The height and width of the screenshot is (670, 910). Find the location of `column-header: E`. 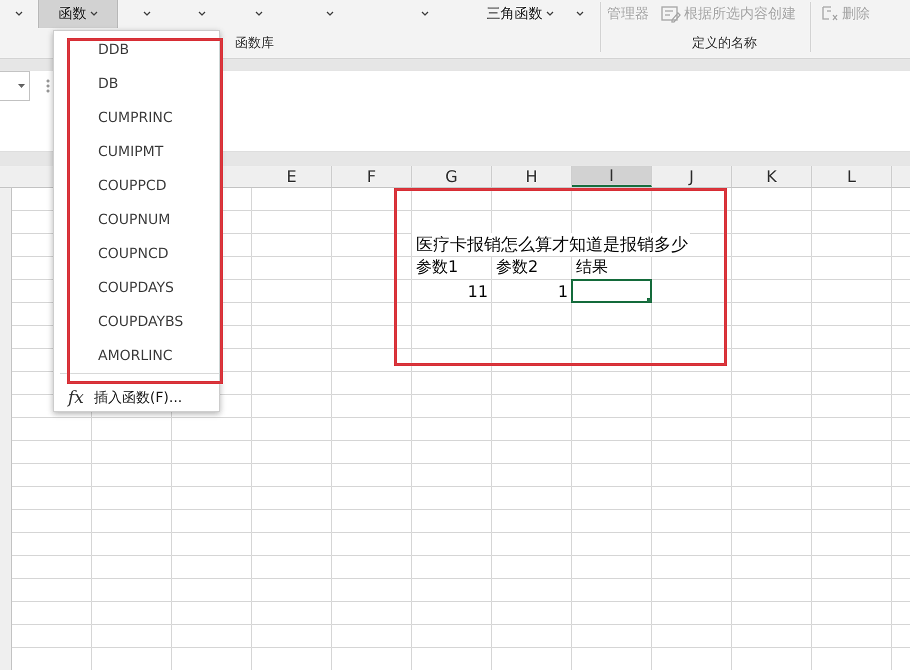

column-header: E is located at coordinates (292, 176).